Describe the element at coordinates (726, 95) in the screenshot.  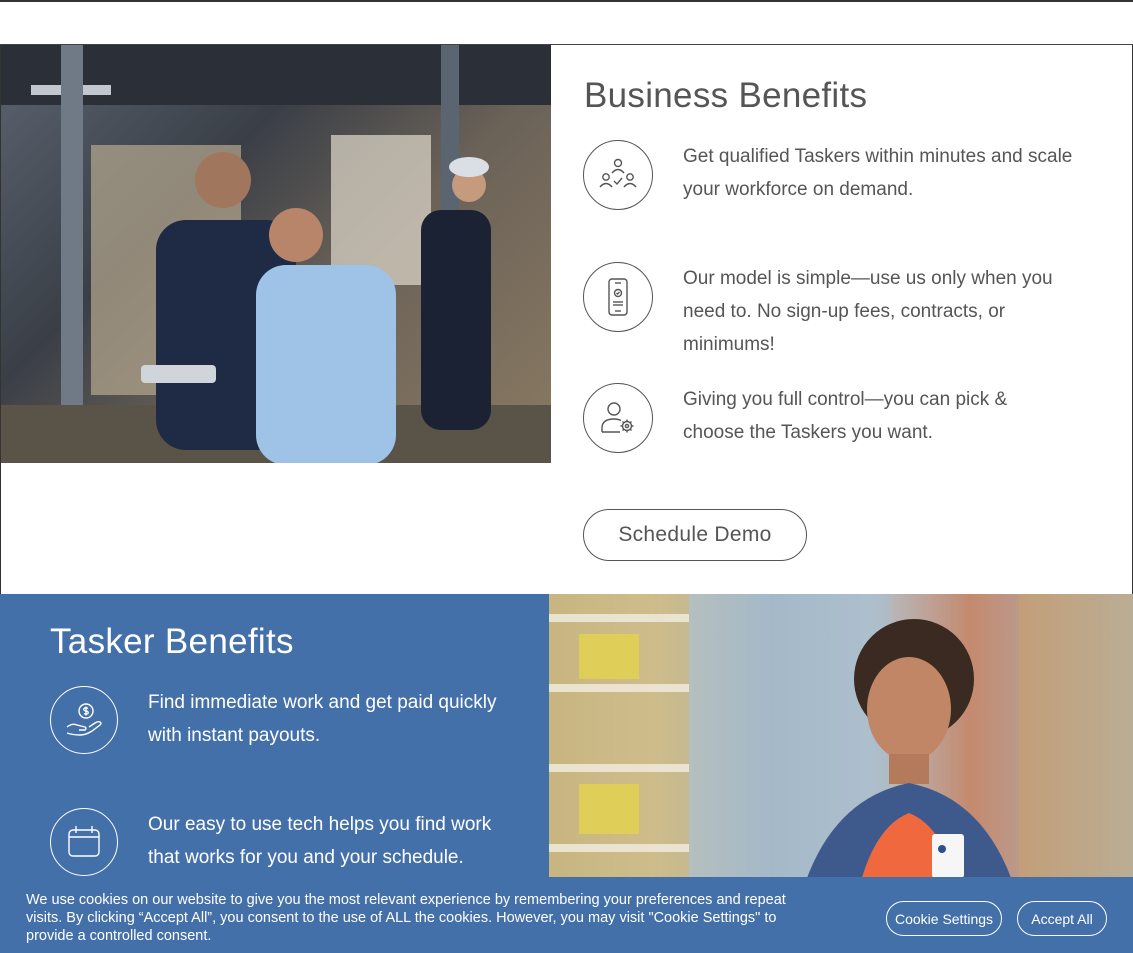
I see `business-benefits-title: Business Benefits` at that location.